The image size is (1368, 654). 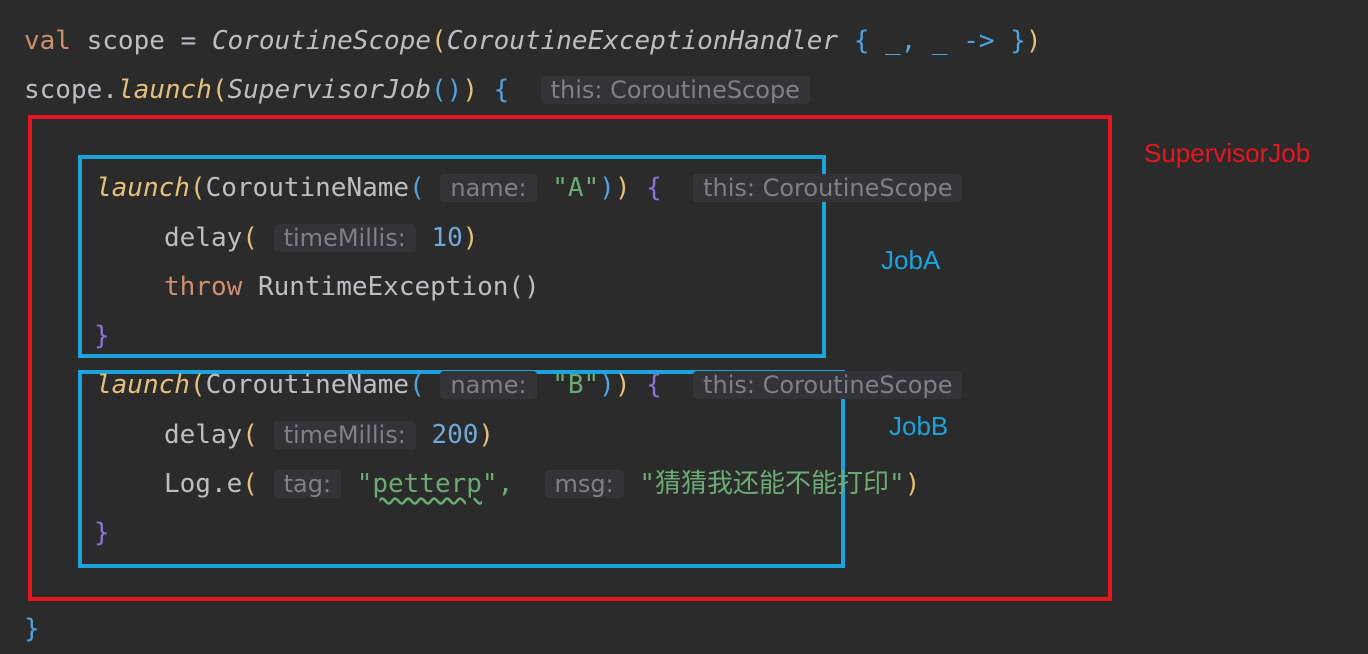 I want to click on job-b-close-line: }, so click(x=102, y=533).